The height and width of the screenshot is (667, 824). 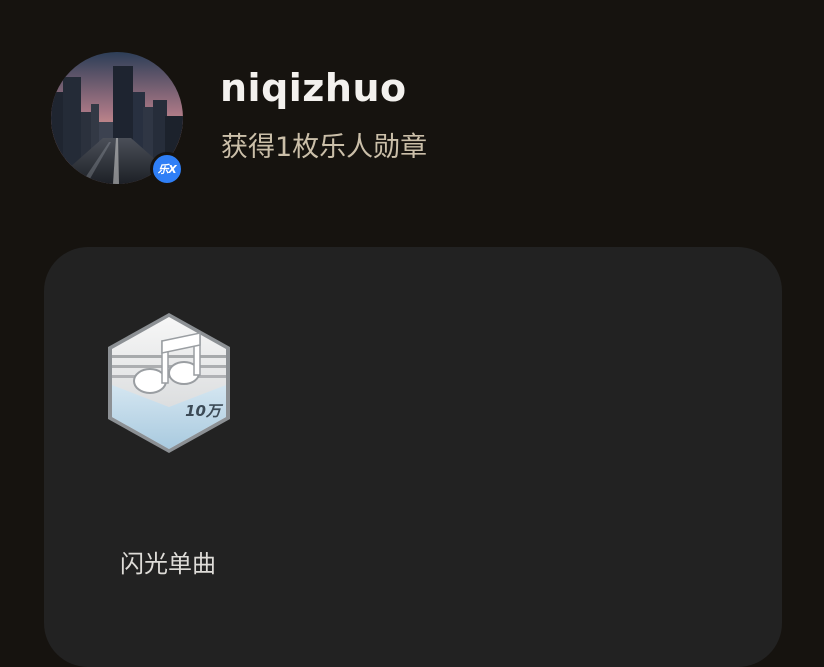 I want to click on verified-badge-text: 乐X, so click(x=167, y=169).